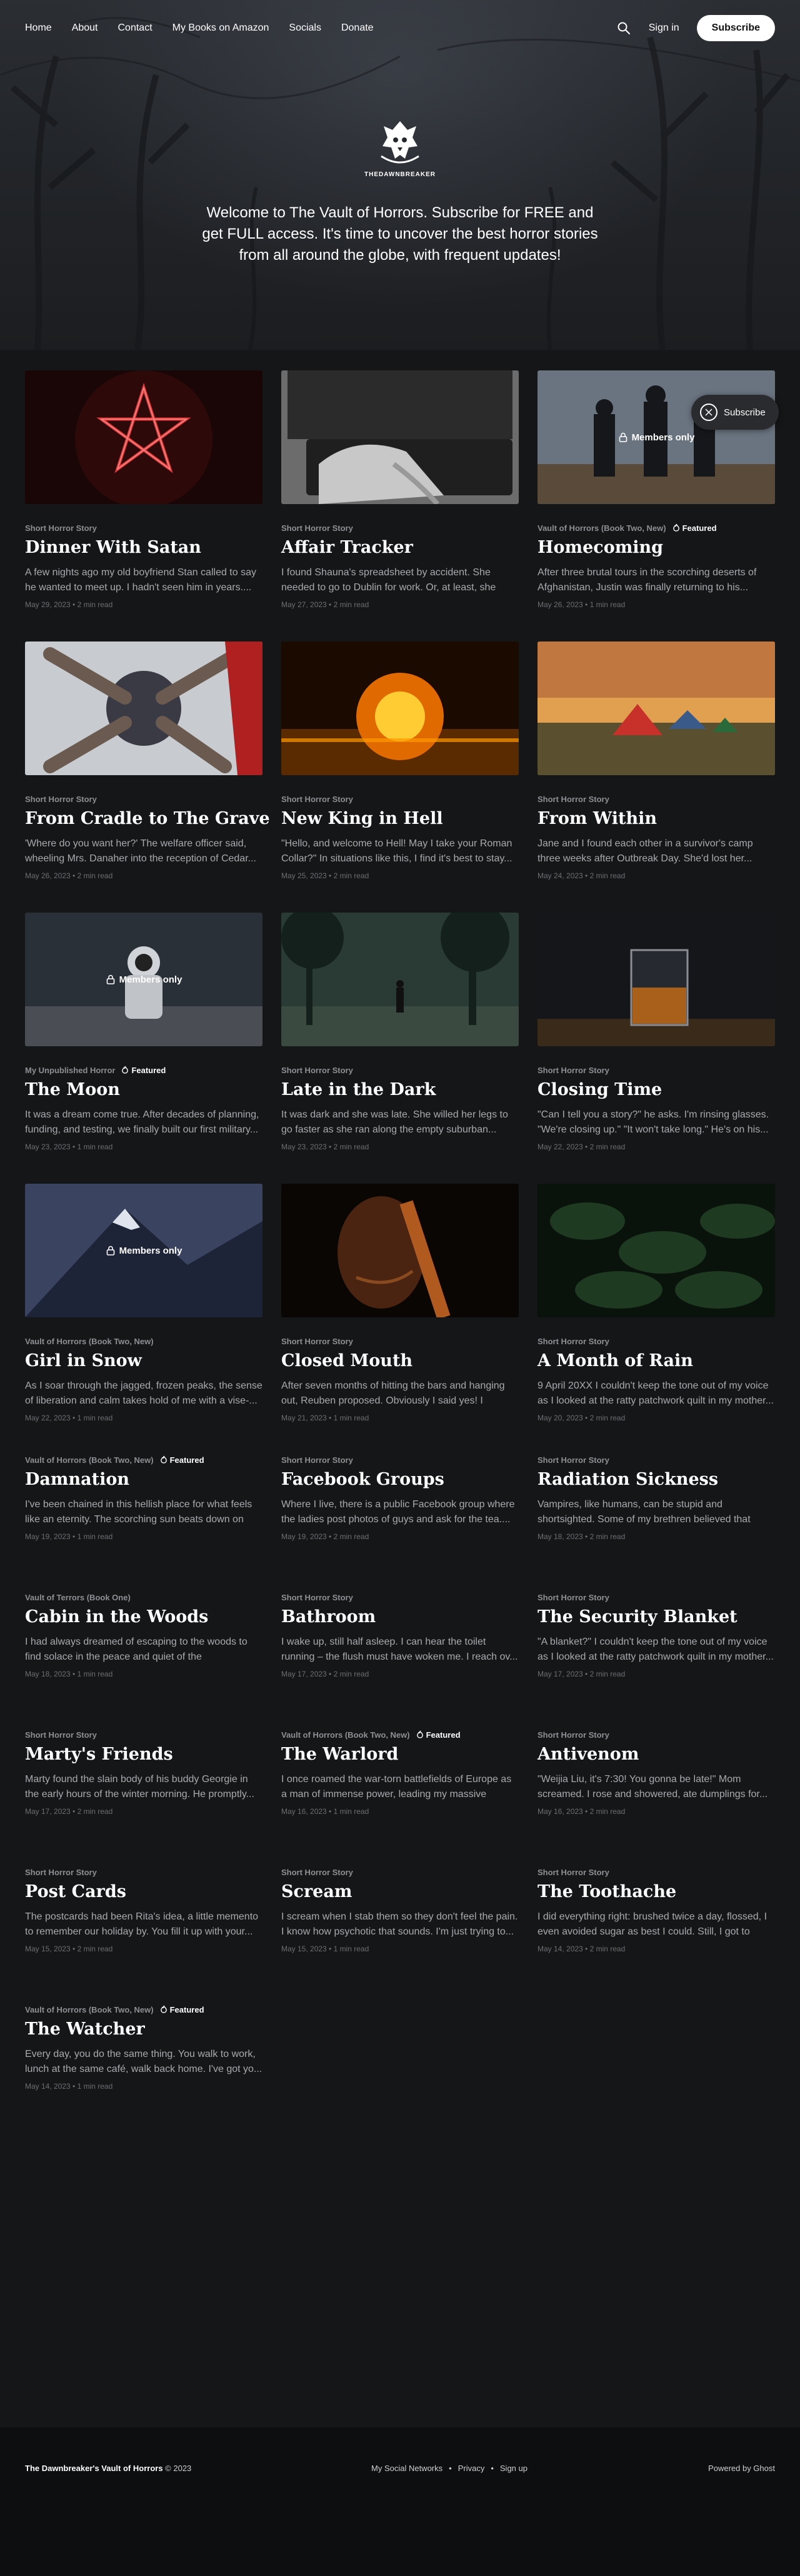 Image resolution: width=800 pixels, height=2576 pixels. What do you see at coordinates (143, 1090) in the screenshot?
I see `post-title: The Moon` at bounding box center [143, 1090].